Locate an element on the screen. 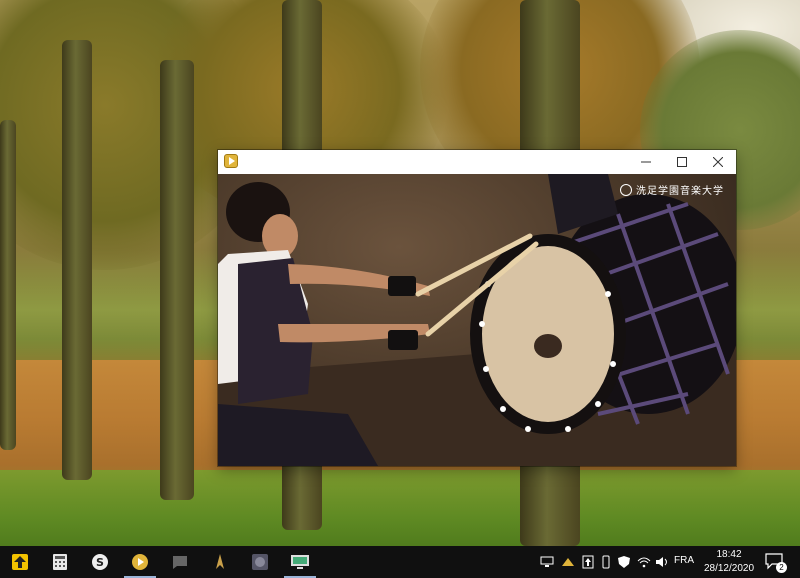 This screenshot has width=800, height=578. upload-app-icon is located at coordinates (20, 562).